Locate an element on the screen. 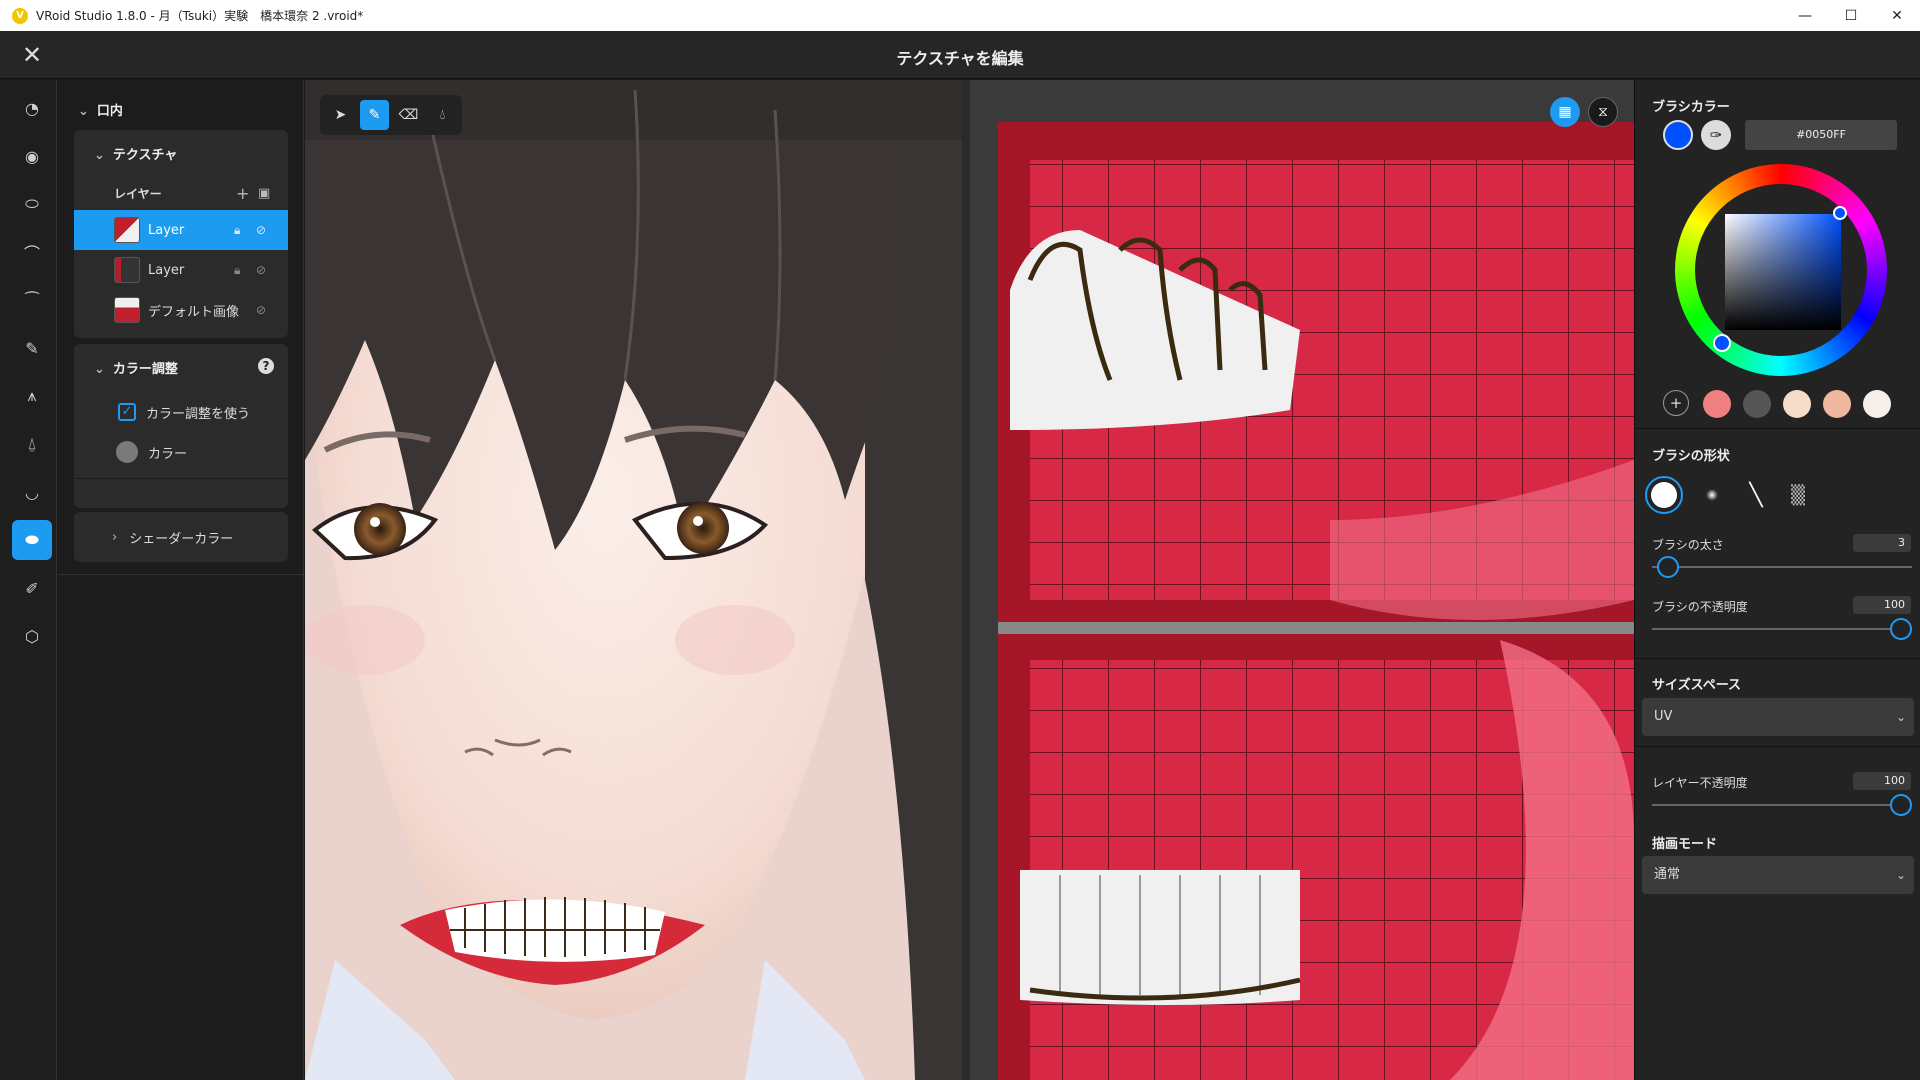 The width and height of the screenshot is (1920, 1080). saturation-value-square is located at coordinates (1783, 272).